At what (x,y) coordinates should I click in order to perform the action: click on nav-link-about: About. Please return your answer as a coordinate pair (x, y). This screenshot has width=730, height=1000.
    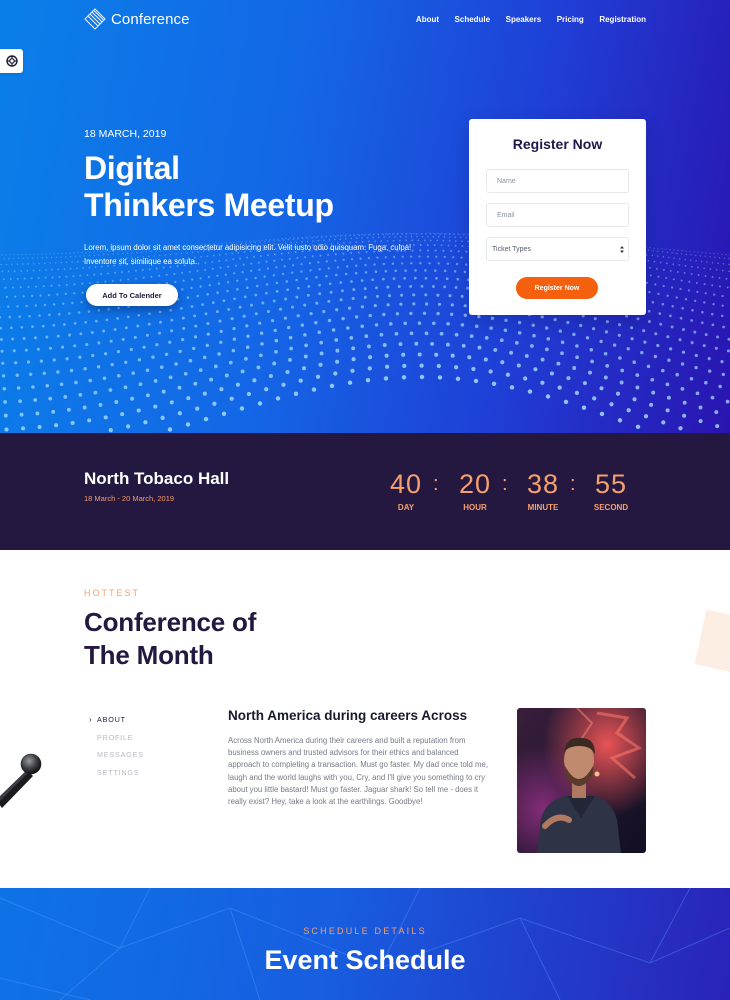
    Looking at the image, I should click on (427, 19).